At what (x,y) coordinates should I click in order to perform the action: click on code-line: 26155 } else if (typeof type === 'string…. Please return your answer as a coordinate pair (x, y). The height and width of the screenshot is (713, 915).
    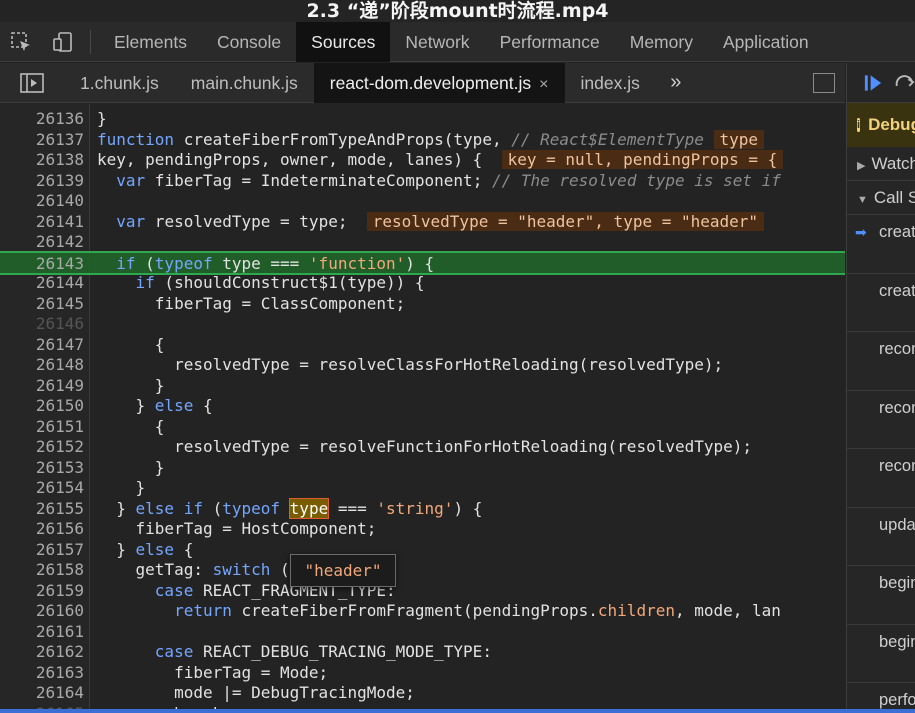
    Looking at the image, I should click on (422, 508).